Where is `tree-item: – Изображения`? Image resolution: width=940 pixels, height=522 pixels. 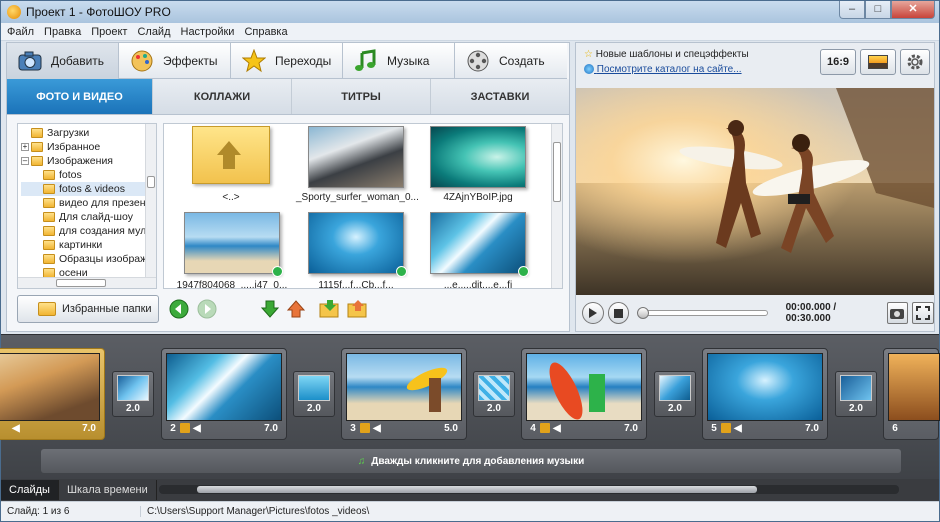
tree-item: – Изображения is located at coordinates (88, 161).